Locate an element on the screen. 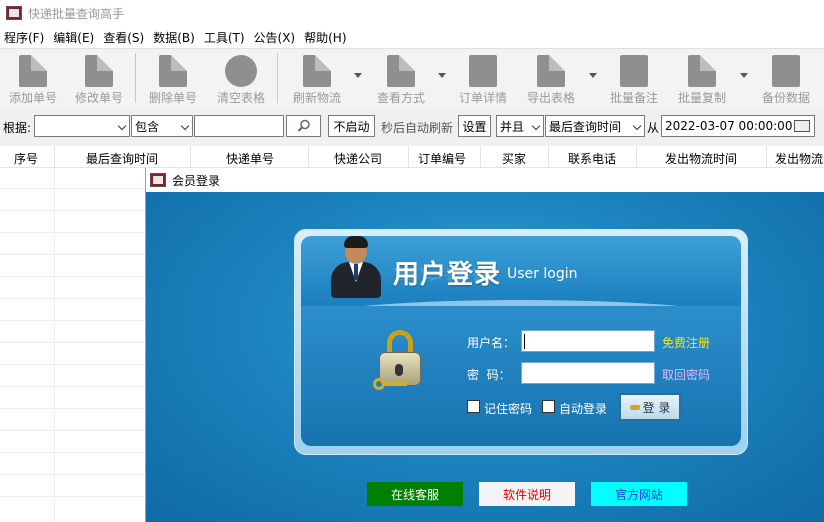 The height and width of the screenshot is (522, 824). login-subheading: User login is located at coordinates (542, 274).